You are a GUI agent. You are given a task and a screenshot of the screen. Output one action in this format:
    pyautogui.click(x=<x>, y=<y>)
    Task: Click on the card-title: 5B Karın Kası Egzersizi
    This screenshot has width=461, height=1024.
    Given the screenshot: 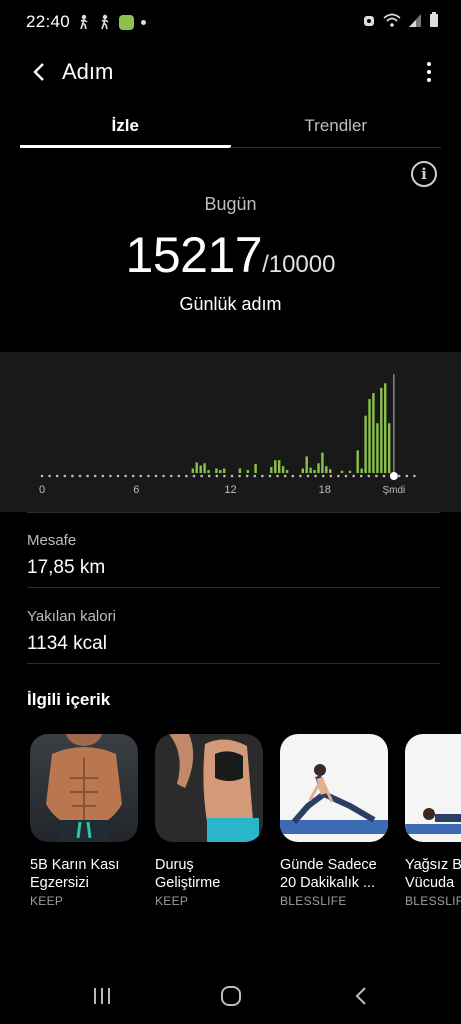 What is the action you would take?
    pyautogui.click(x=75, y=874)
    